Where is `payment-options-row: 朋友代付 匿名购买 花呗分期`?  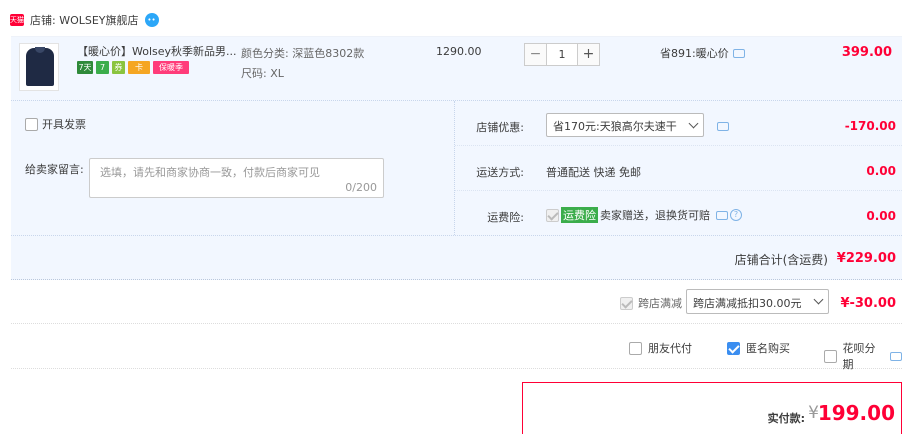
payment-options-row: 朋友代付 匿名购买 花呗分期 is located at coordinates (456, 348).